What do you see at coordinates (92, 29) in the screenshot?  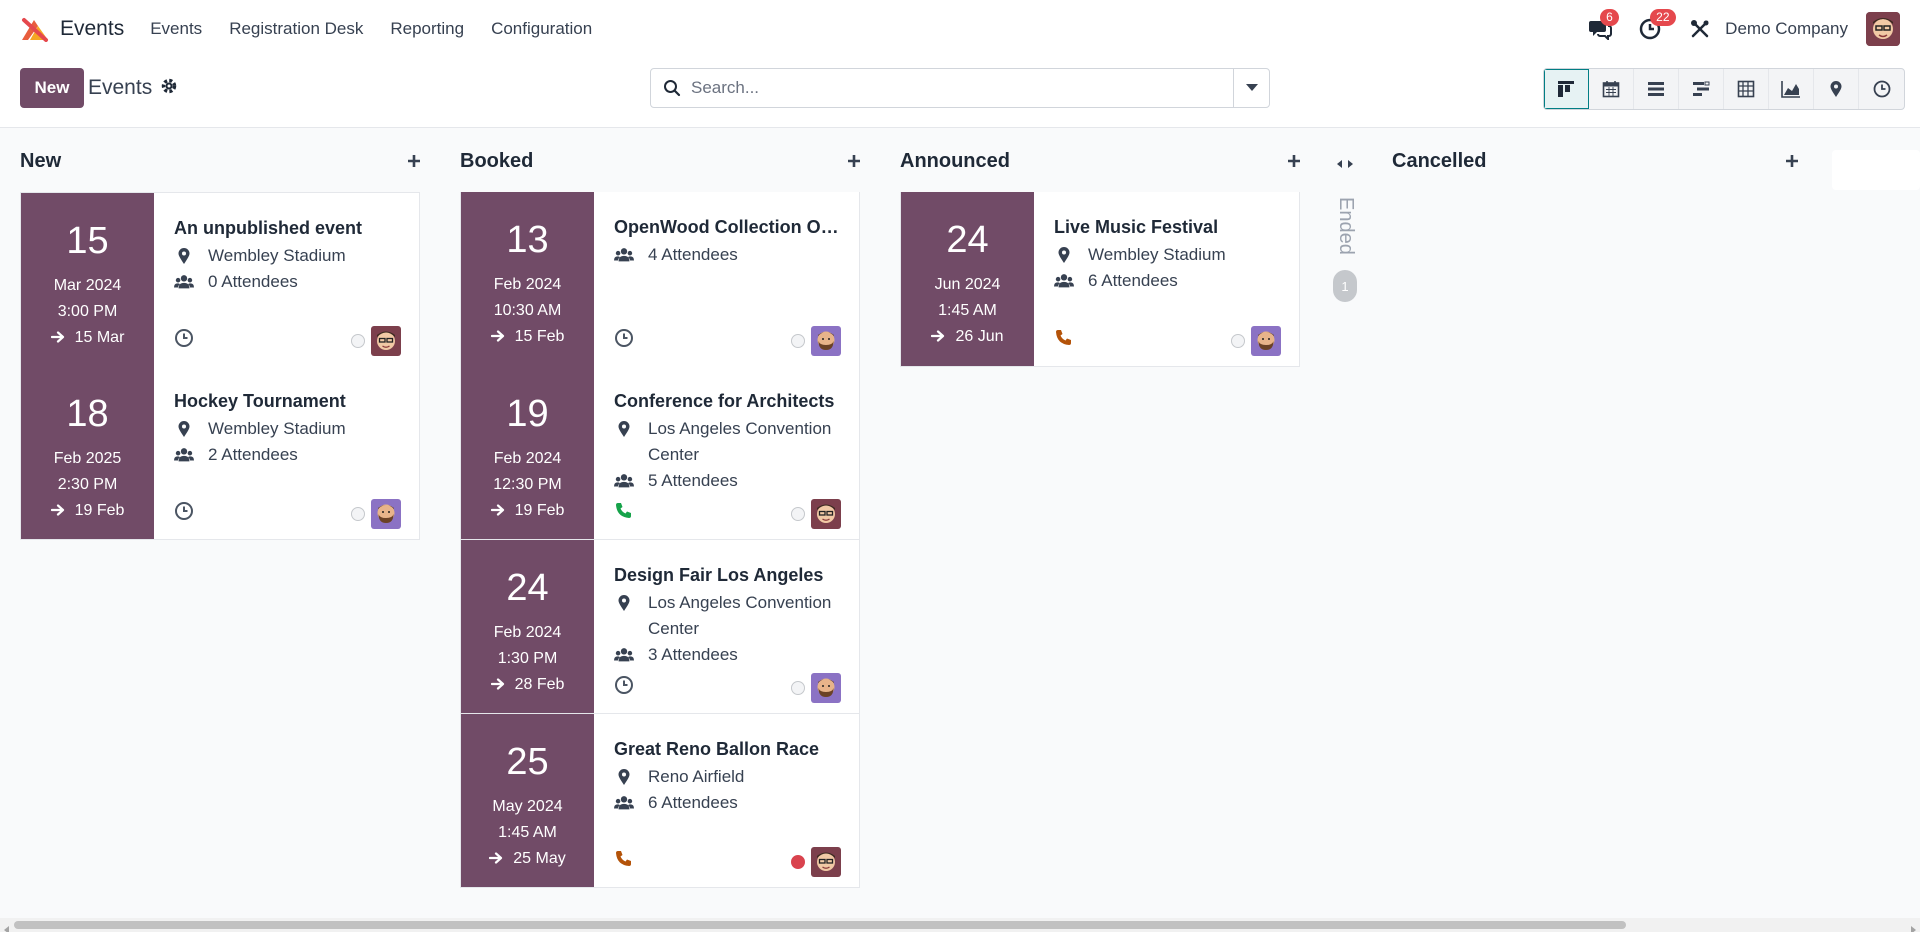 I see `app-name: Events` at bounding box center [92, 29].